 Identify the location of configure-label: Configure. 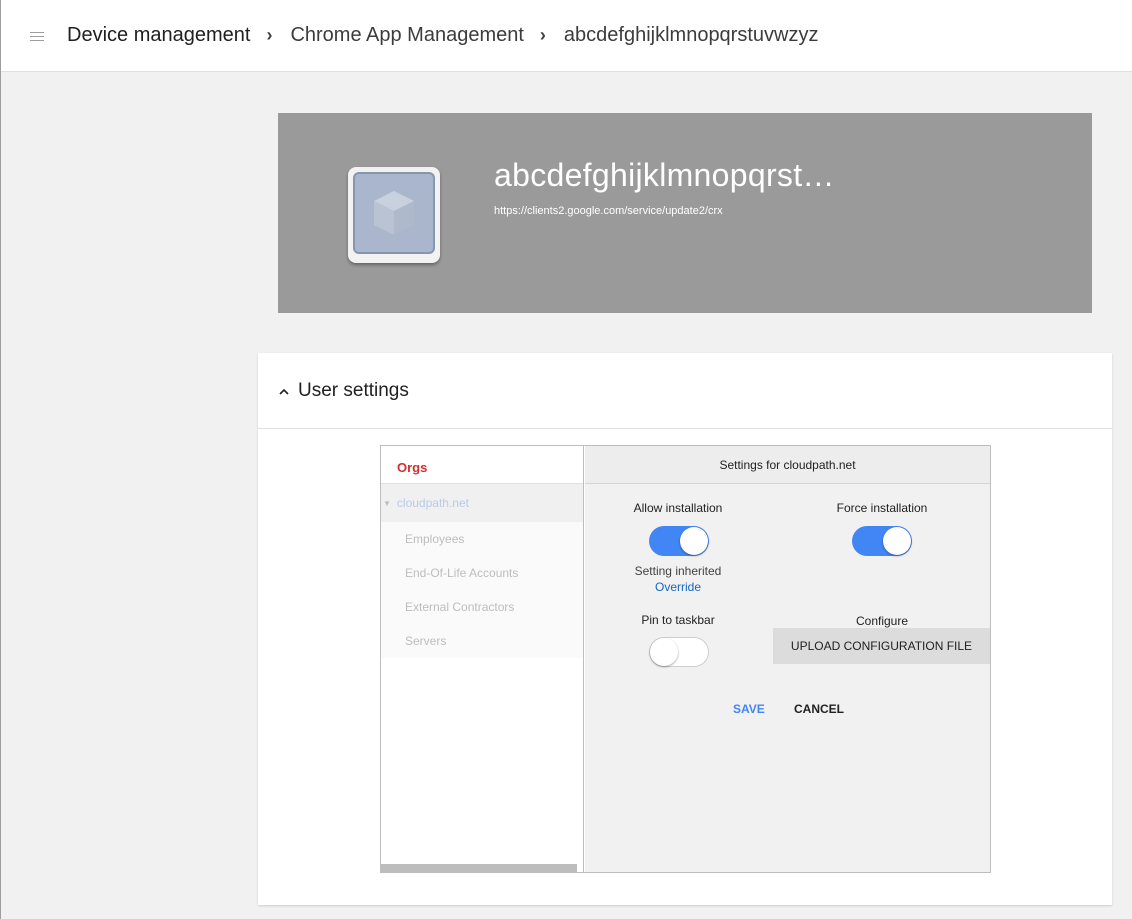
(882, 621).